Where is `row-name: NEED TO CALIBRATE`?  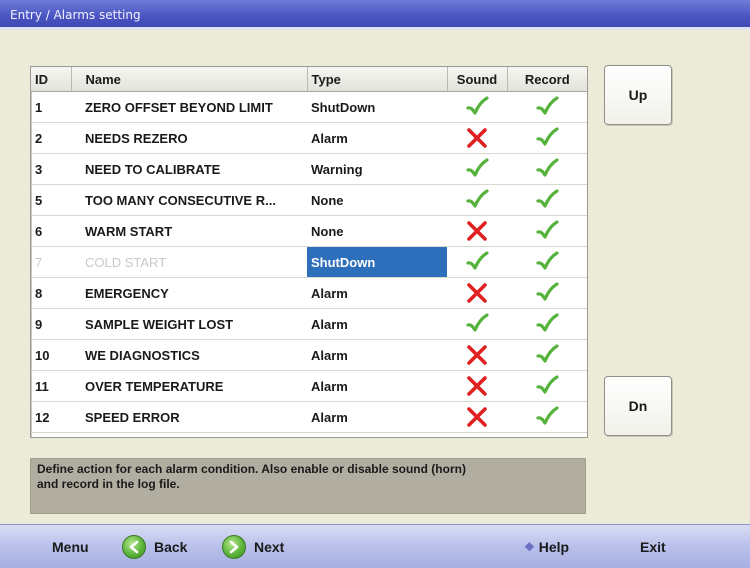 row-name: NEED TO CALIBRATE is located at coordinates (189, 169).